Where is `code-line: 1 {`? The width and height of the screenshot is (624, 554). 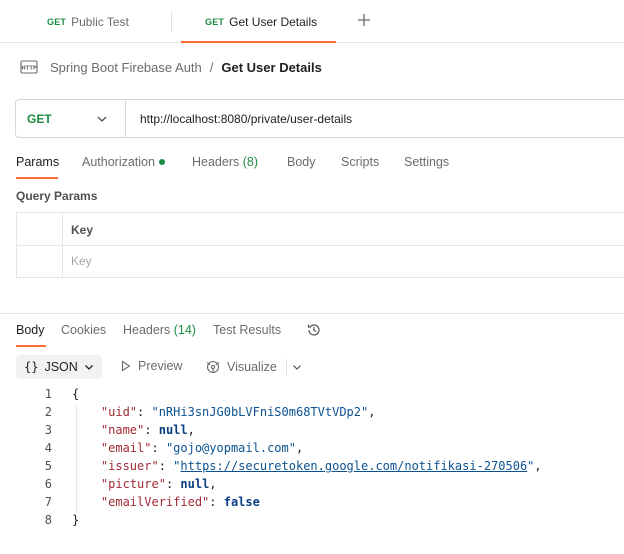
code-line: 1 { is located at coordinates (312, 396).